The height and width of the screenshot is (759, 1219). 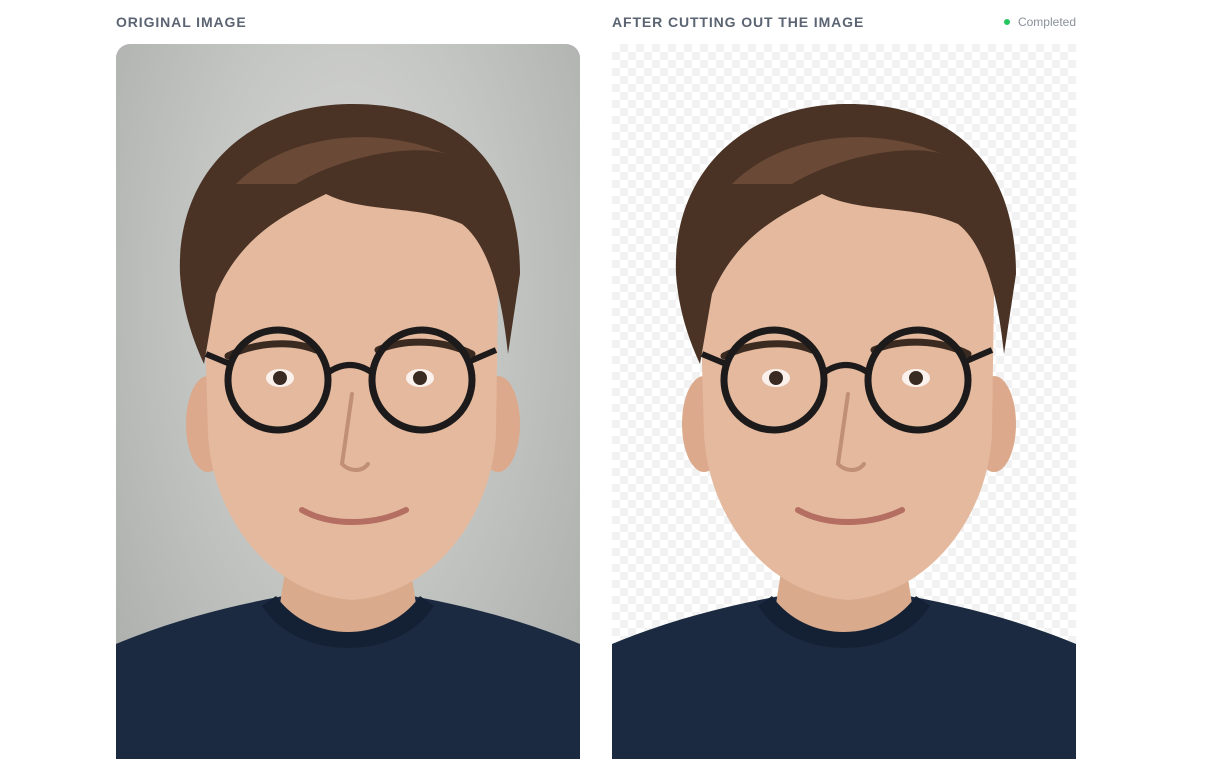 I want to click on cutout-panel-header: AFTER CUTTING OUT THE IMAGE Completed, so click(x=844, y=22).